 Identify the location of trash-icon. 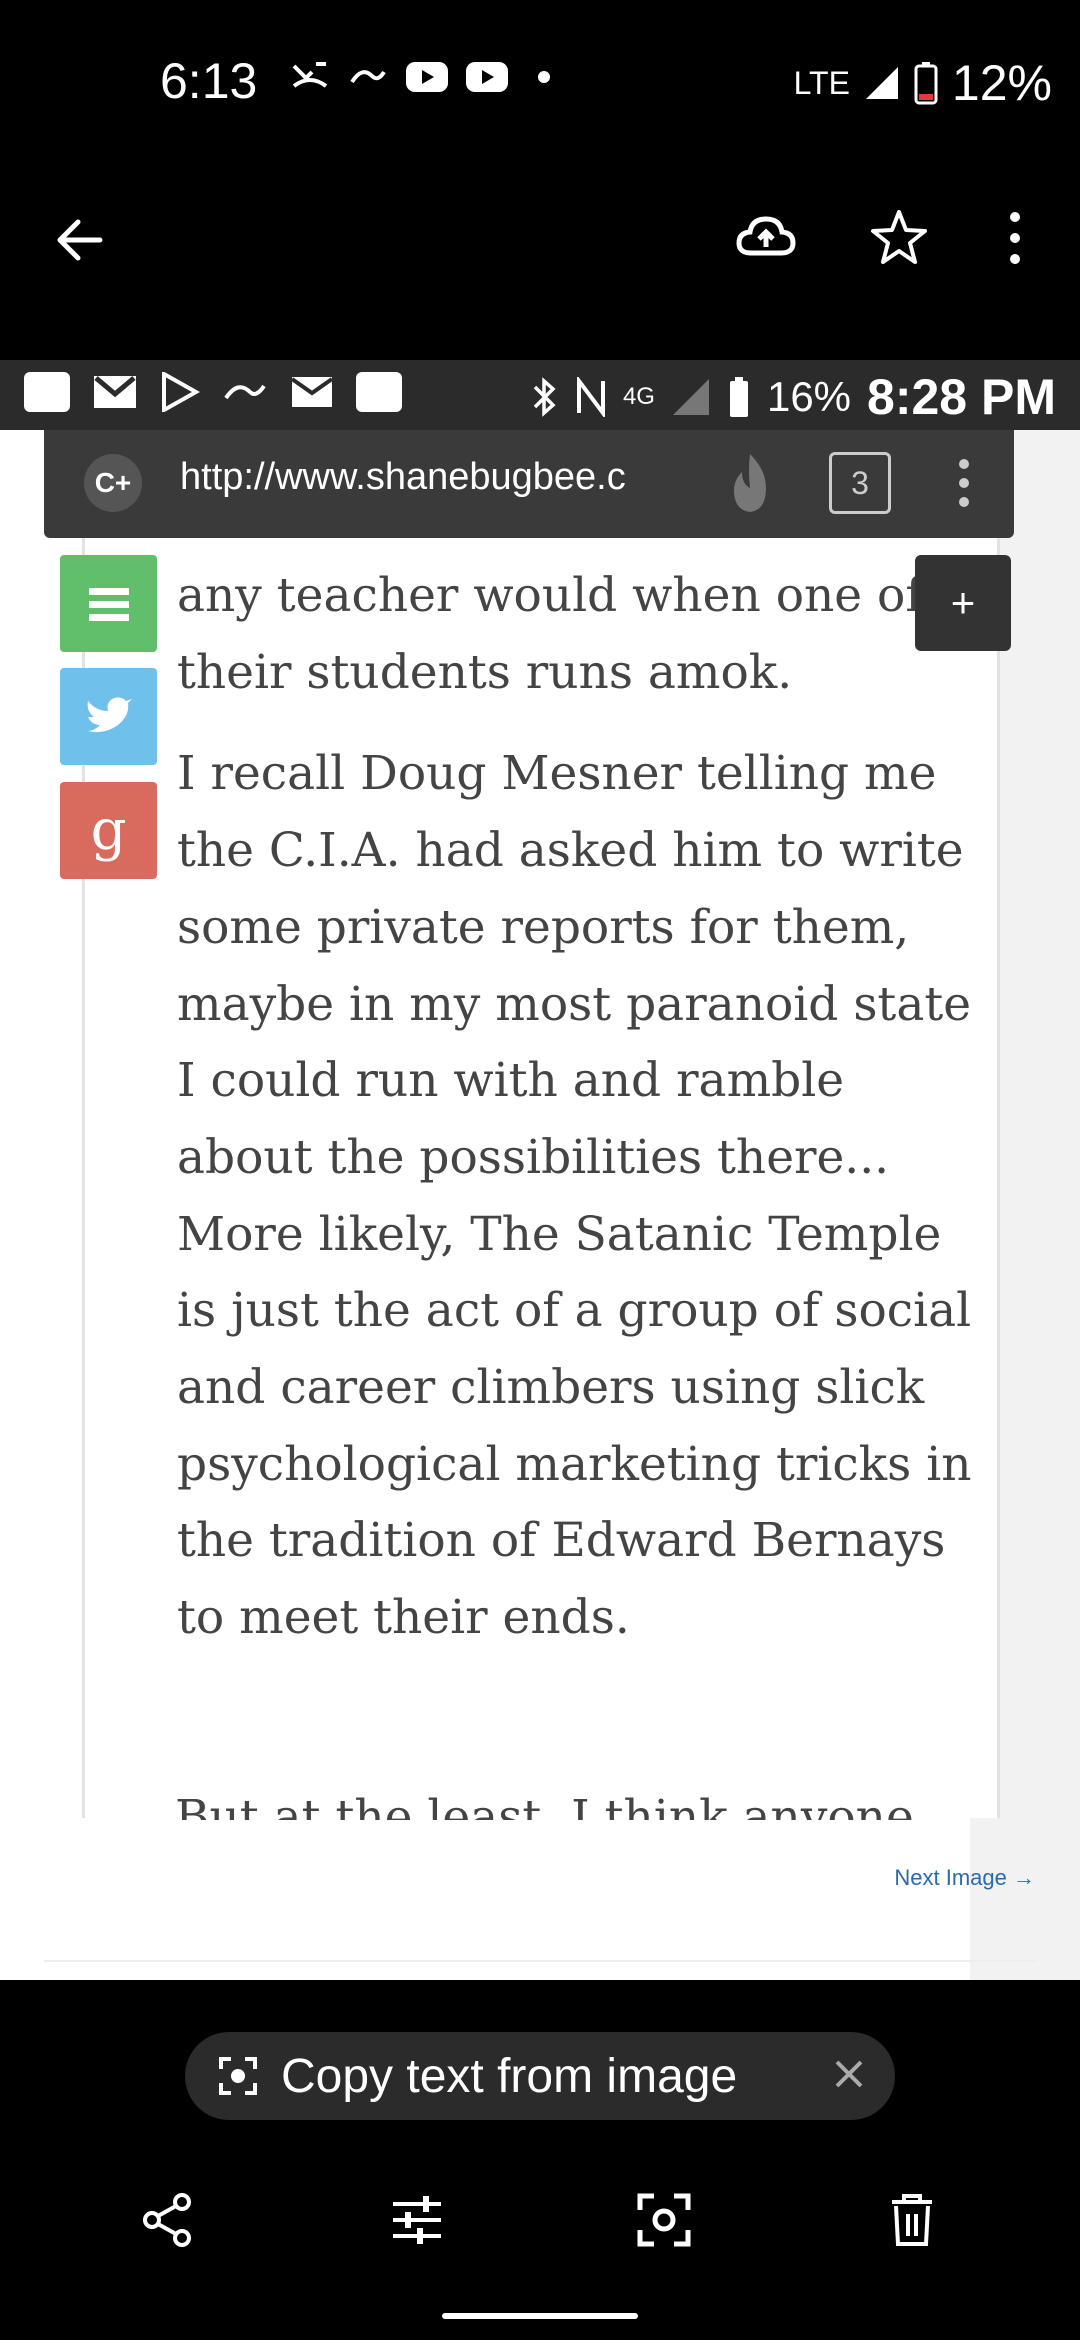
(912, 2220).